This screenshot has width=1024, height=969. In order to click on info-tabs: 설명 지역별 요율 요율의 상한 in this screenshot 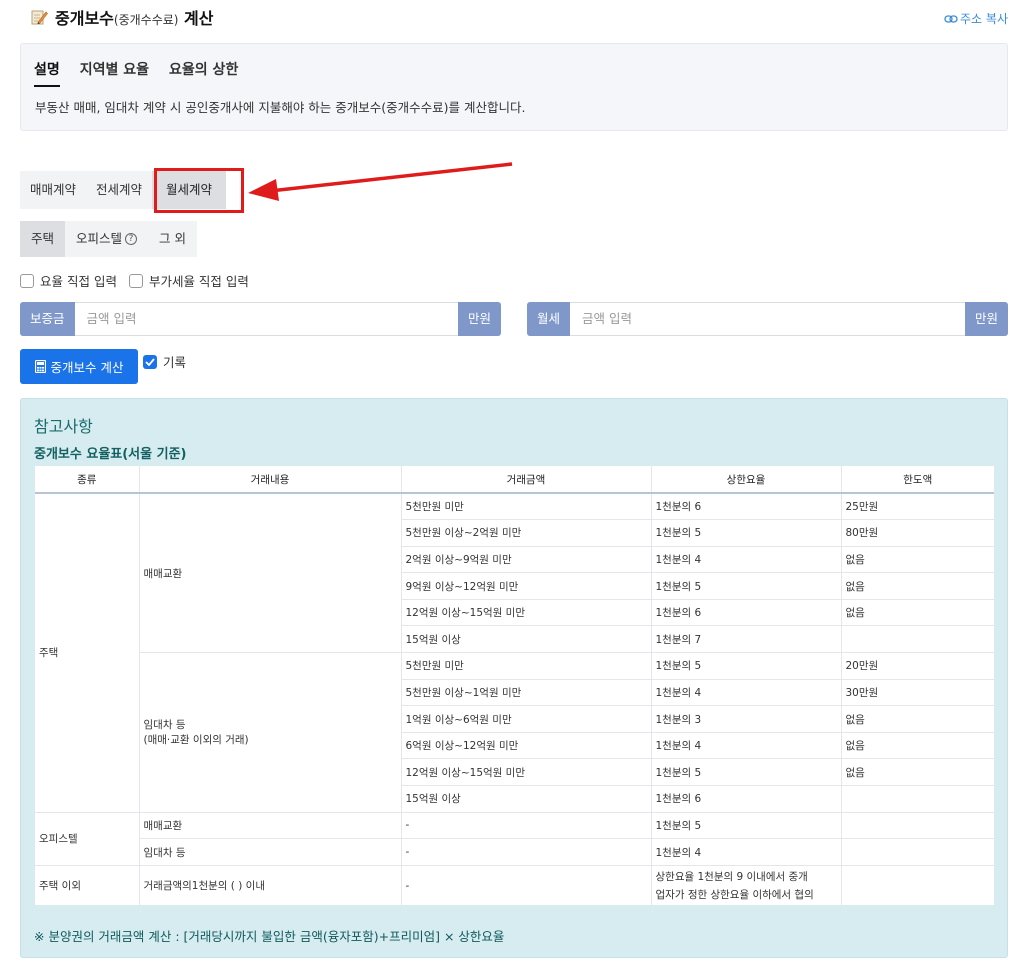, I will do `click(136, 73)`.